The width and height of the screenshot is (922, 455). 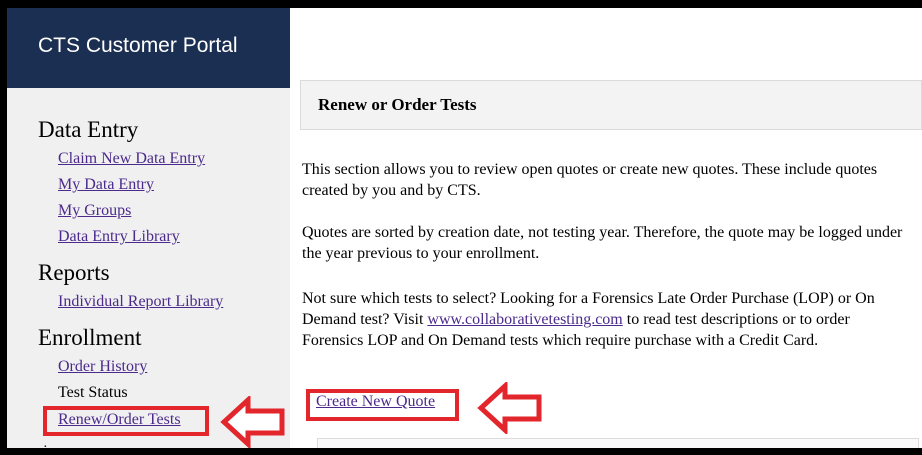 I want to click on sidebar-item-my-groups: My Groups, so click(x=94, y=211).